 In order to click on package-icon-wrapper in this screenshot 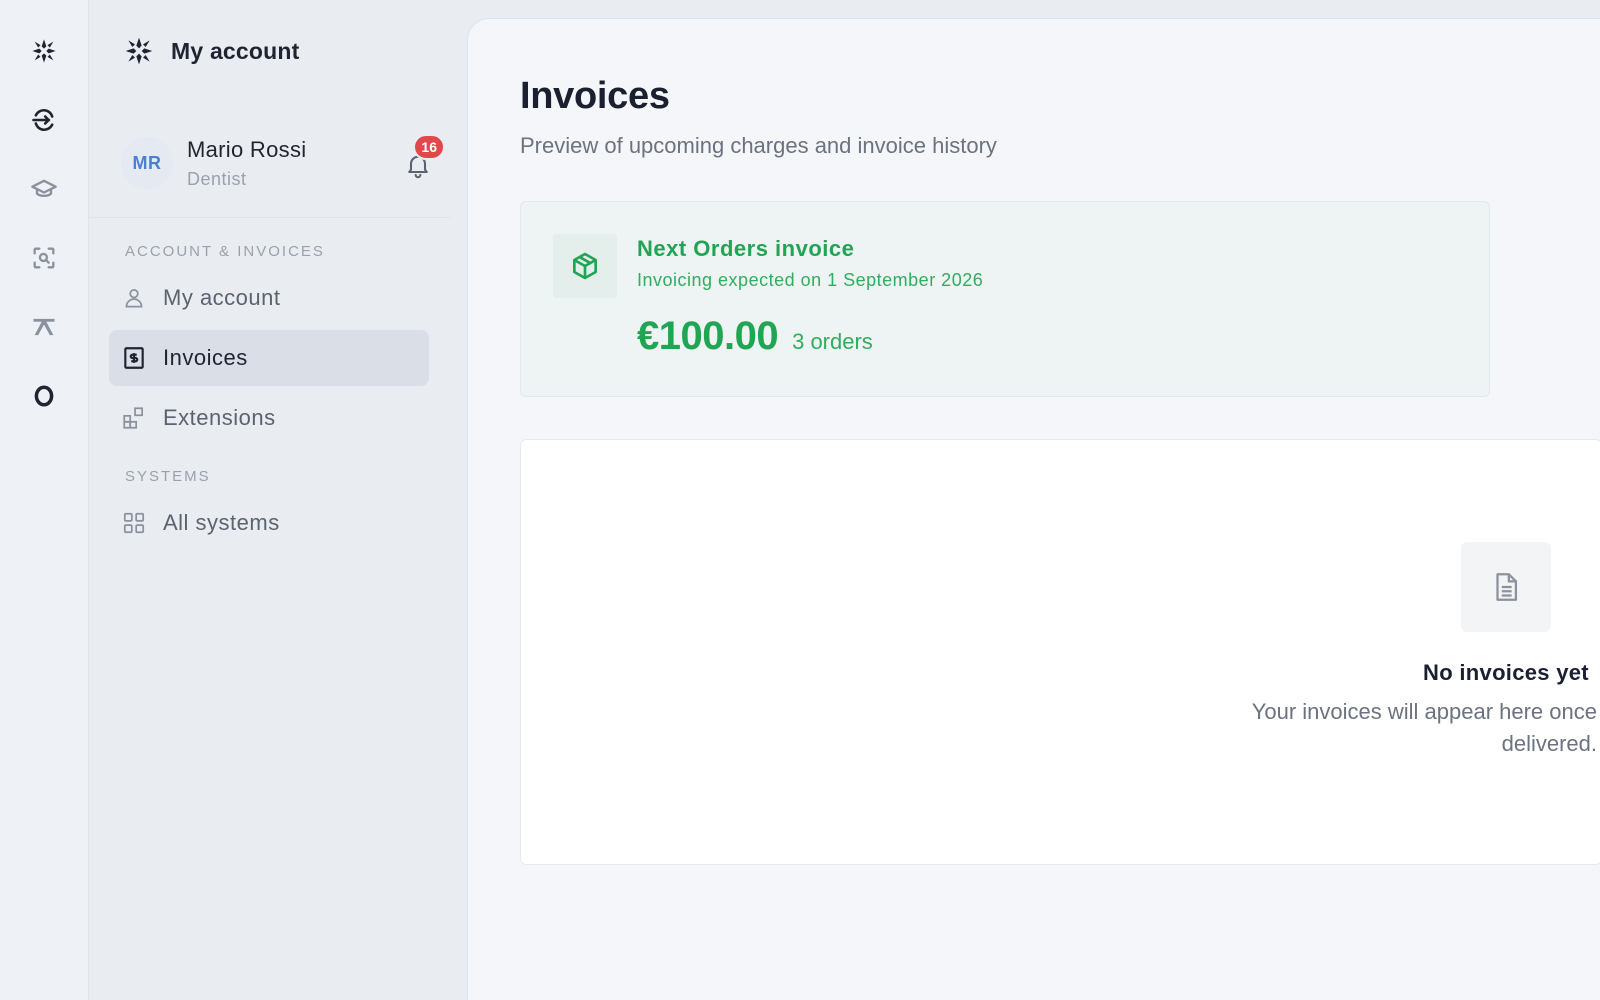, I will do `click(585, 266)`.